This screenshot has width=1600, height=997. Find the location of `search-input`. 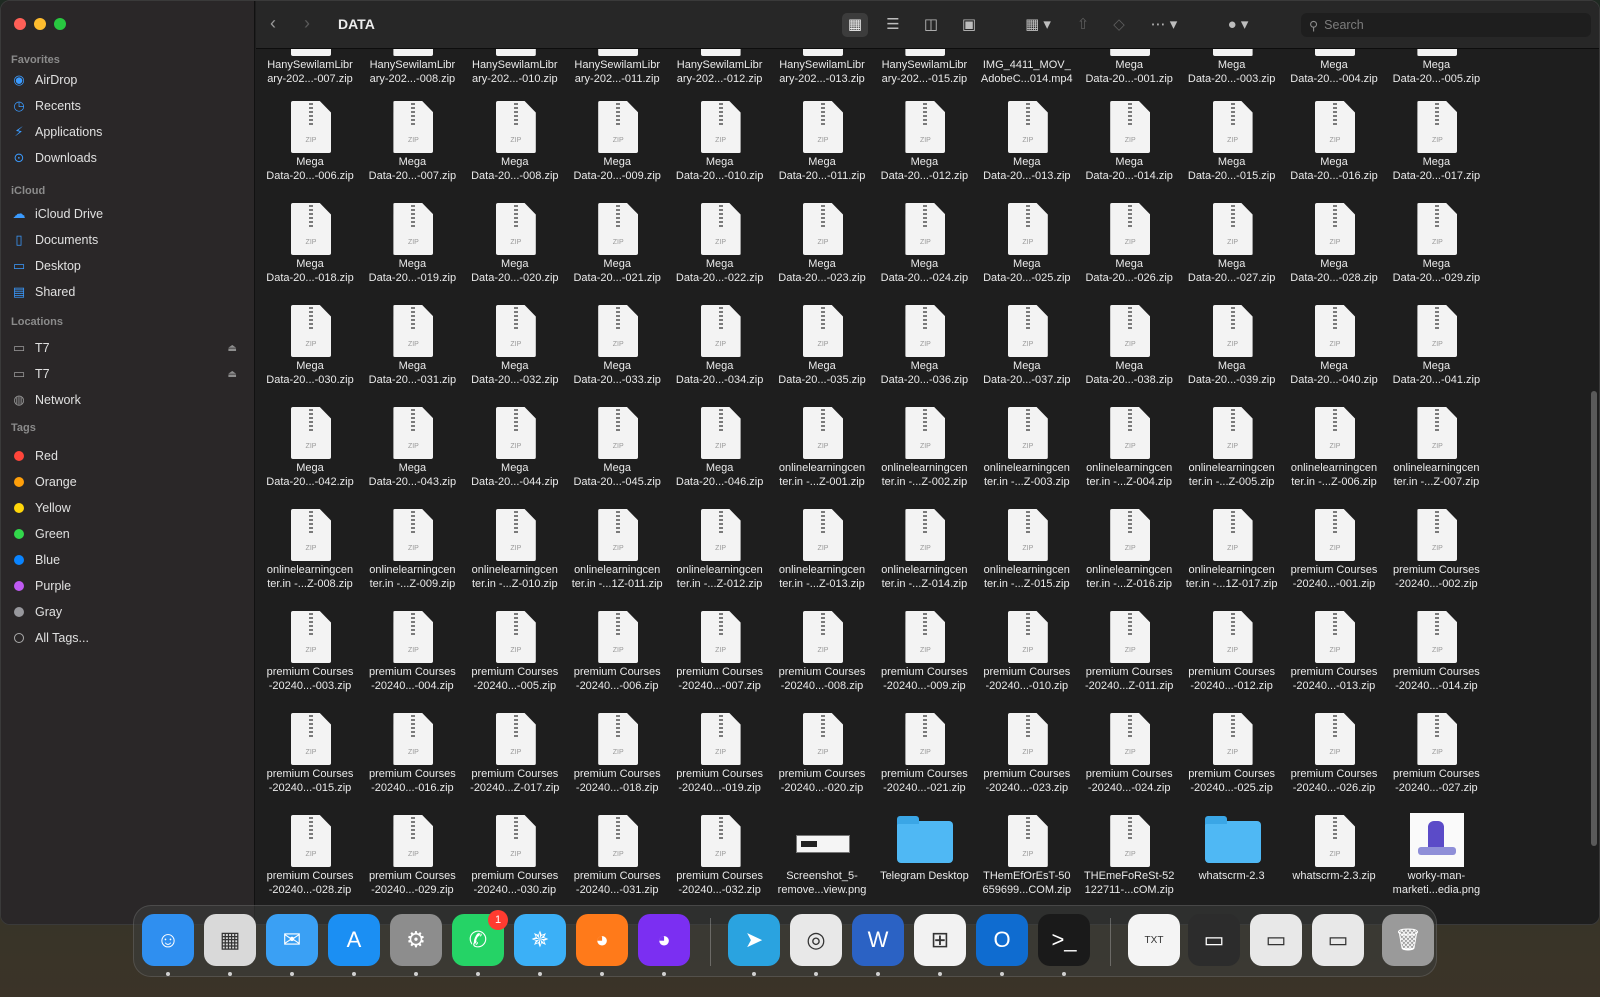

search-input is located at coordinates (1444, 25).